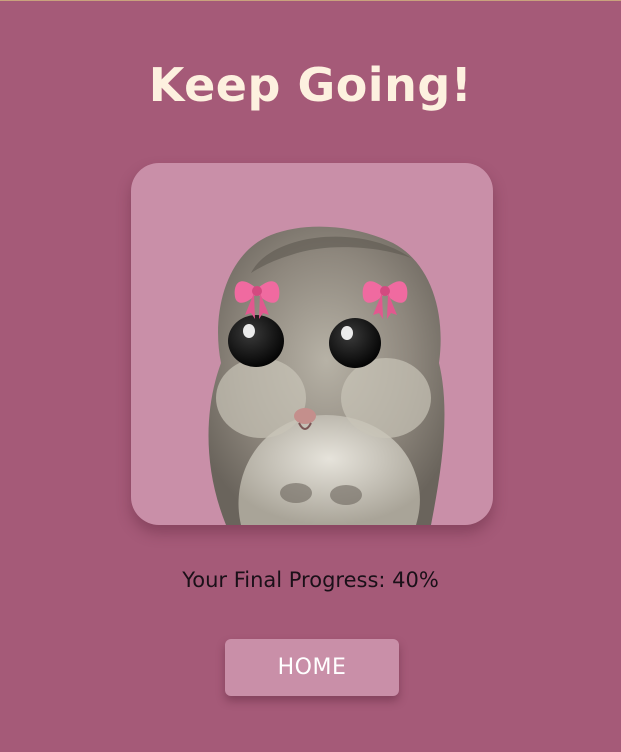 The width and height of the screenshot is (621, 752). Describe the element at coordinates (310, 580) in the screenshot. I see `final-progress-text: Your Final Progress: 40%` at that location.